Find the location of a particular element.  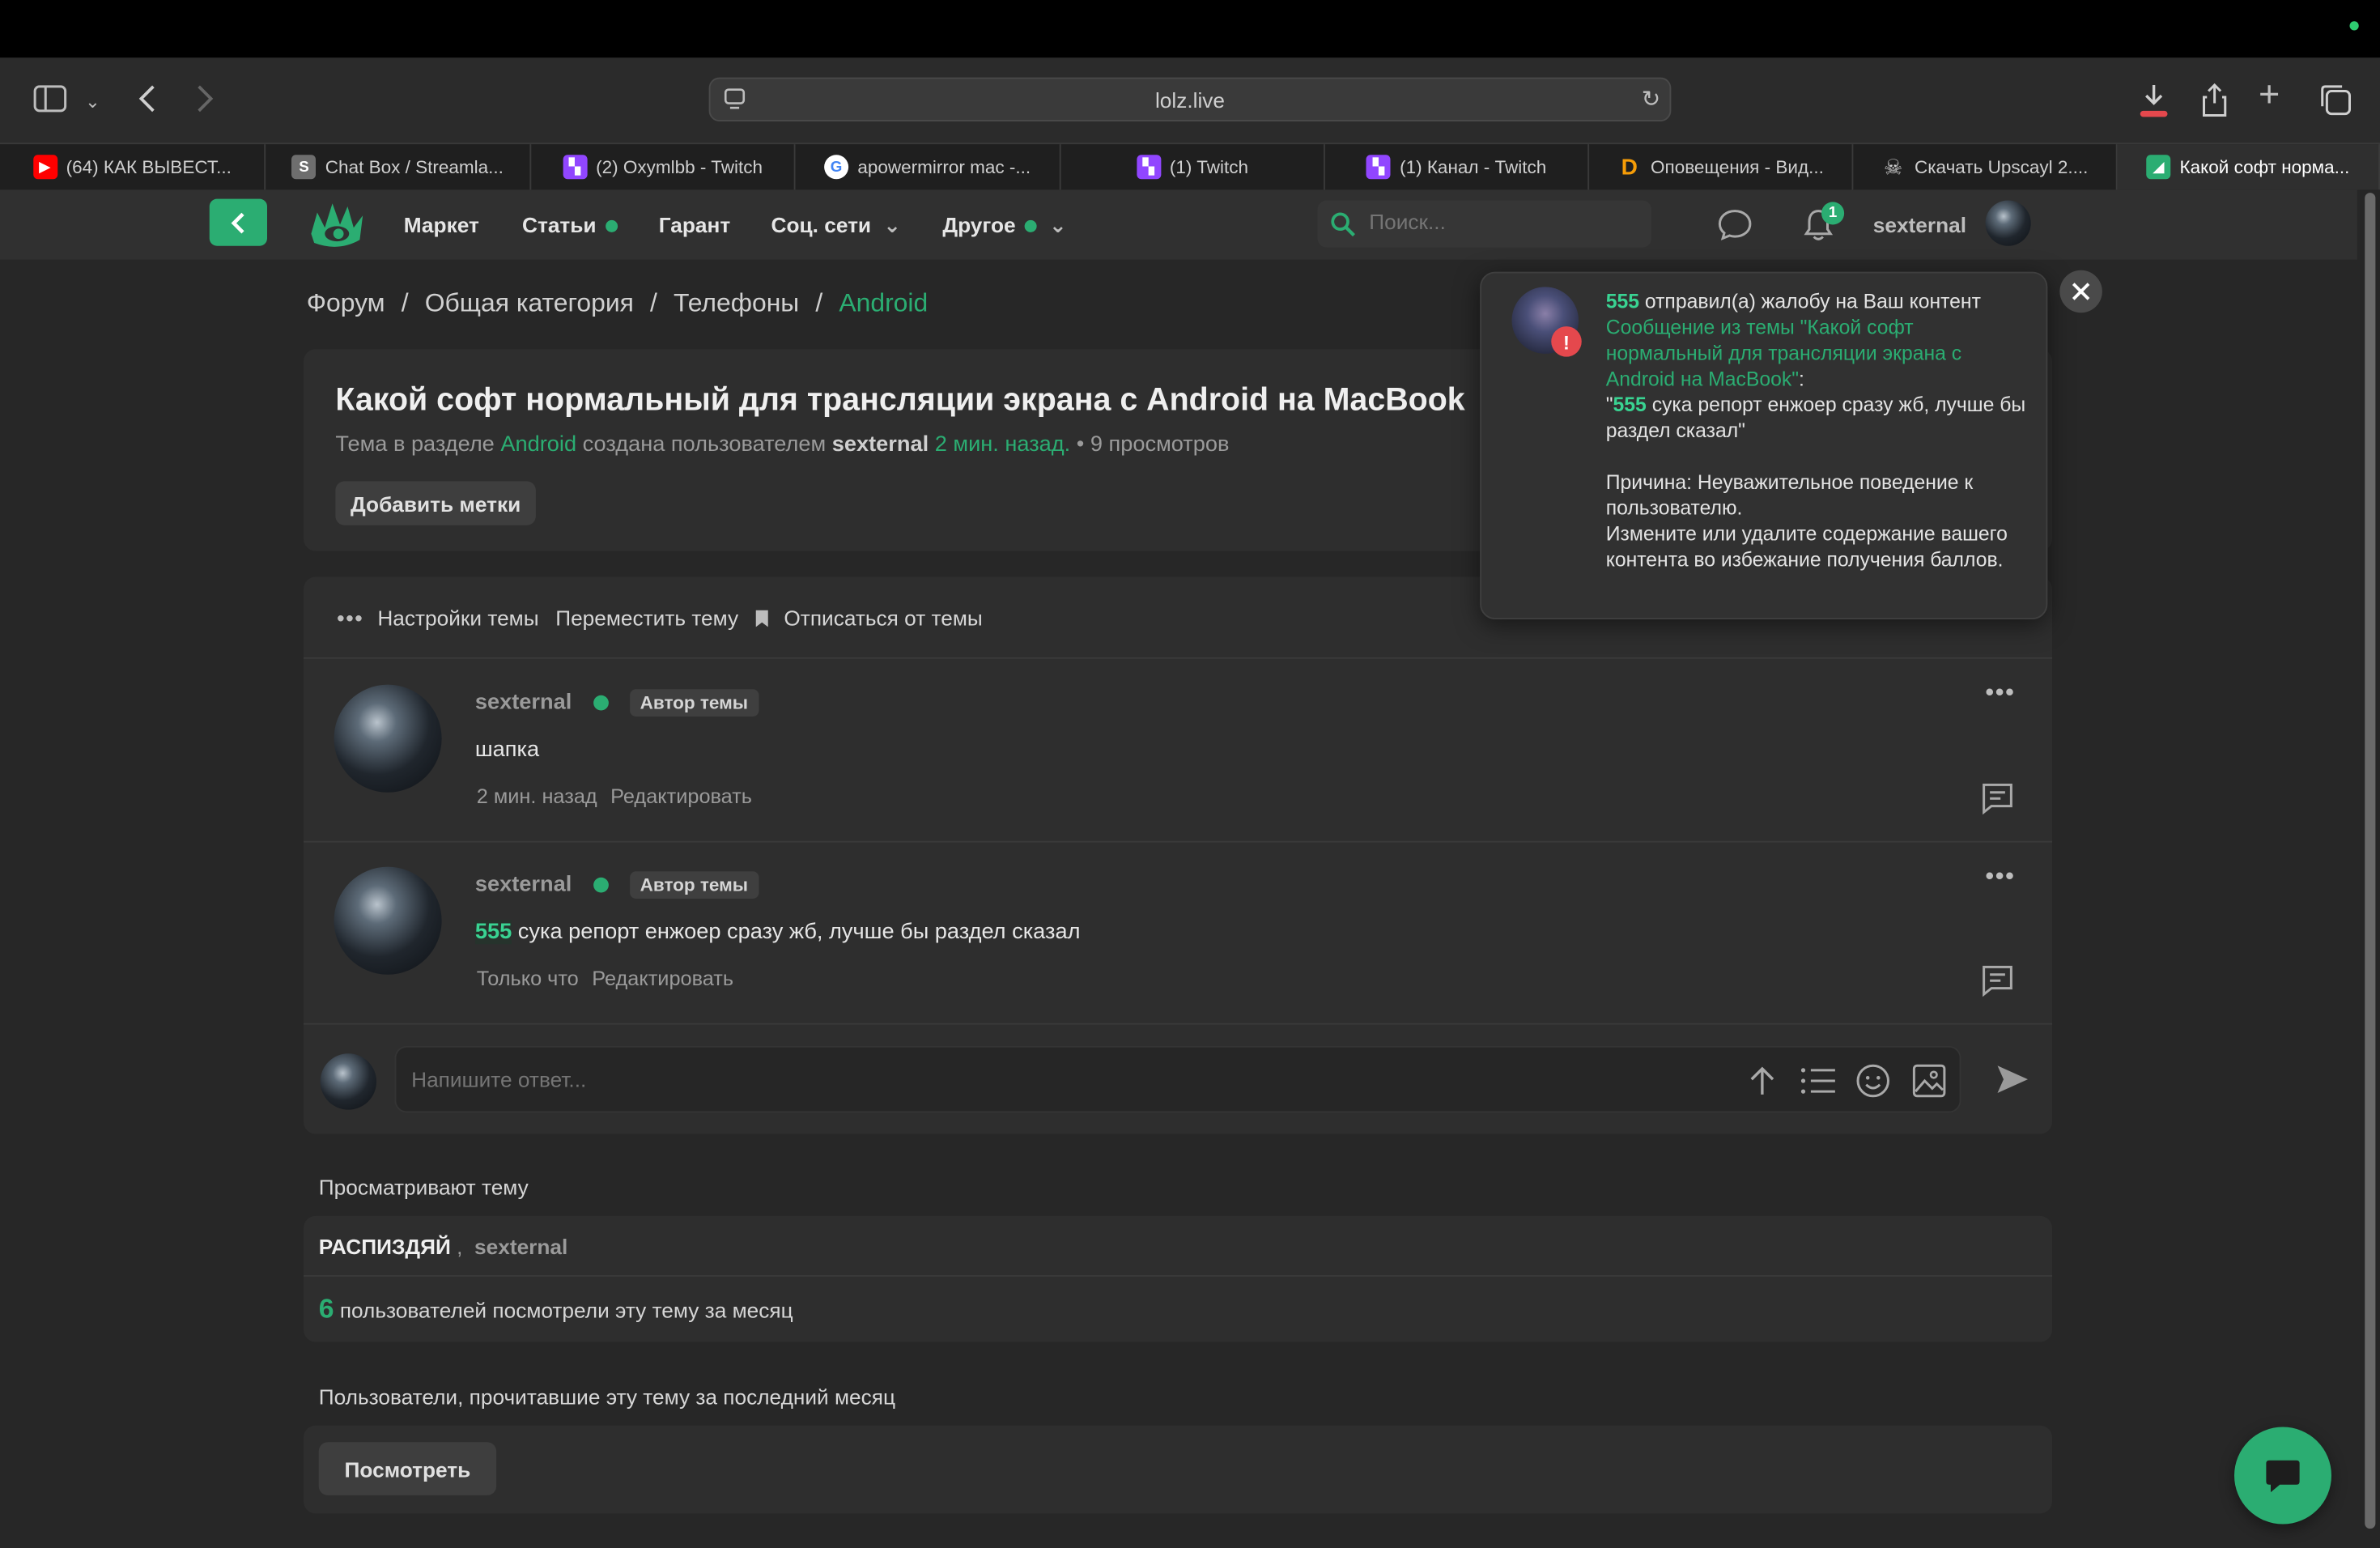

move-thread-link: Переместить тему is located at coordinates (646, 618).